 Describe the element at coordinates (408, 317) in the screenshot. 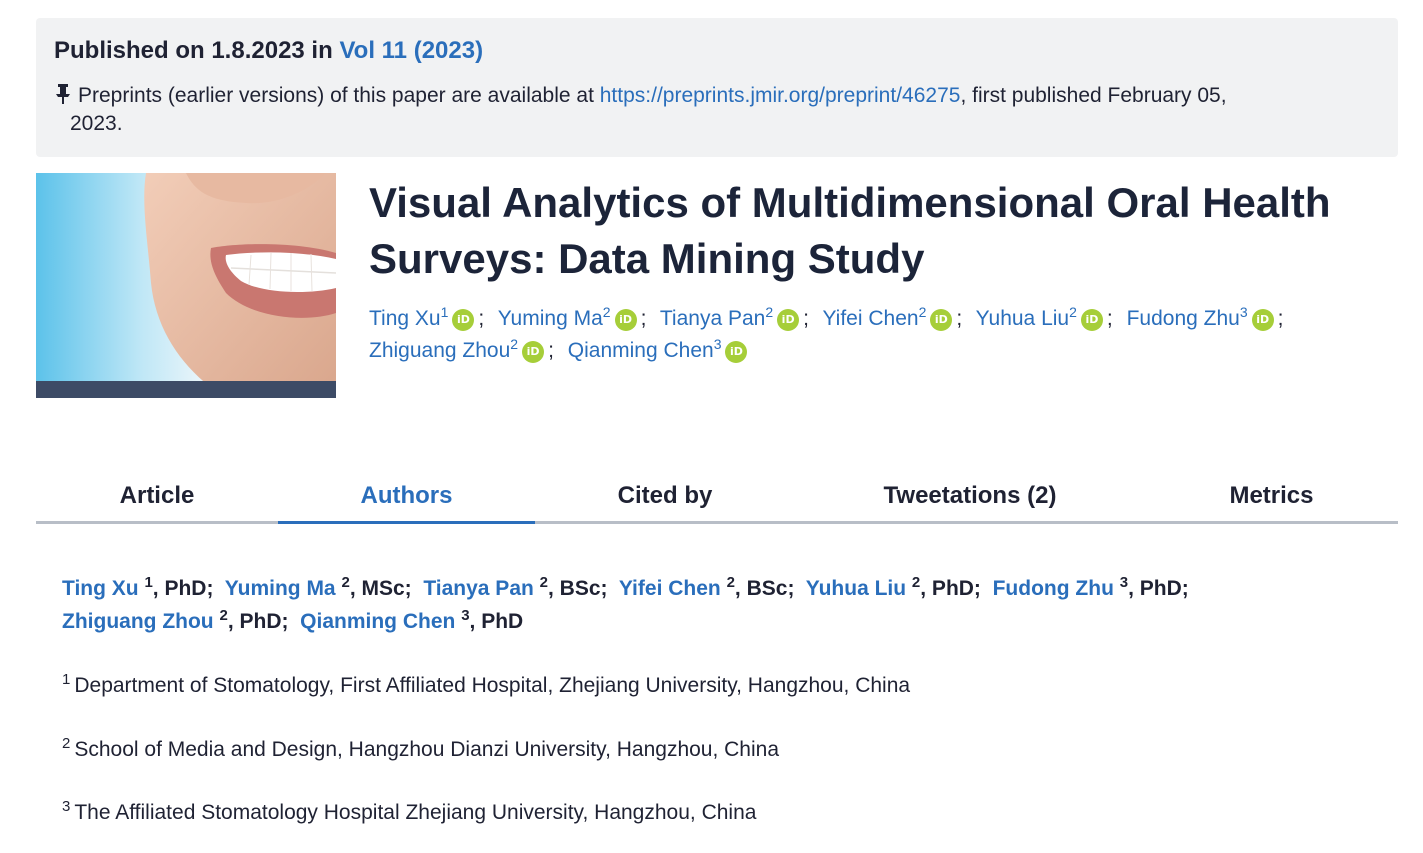

I see `author-link: Ting Xu1` at that location.